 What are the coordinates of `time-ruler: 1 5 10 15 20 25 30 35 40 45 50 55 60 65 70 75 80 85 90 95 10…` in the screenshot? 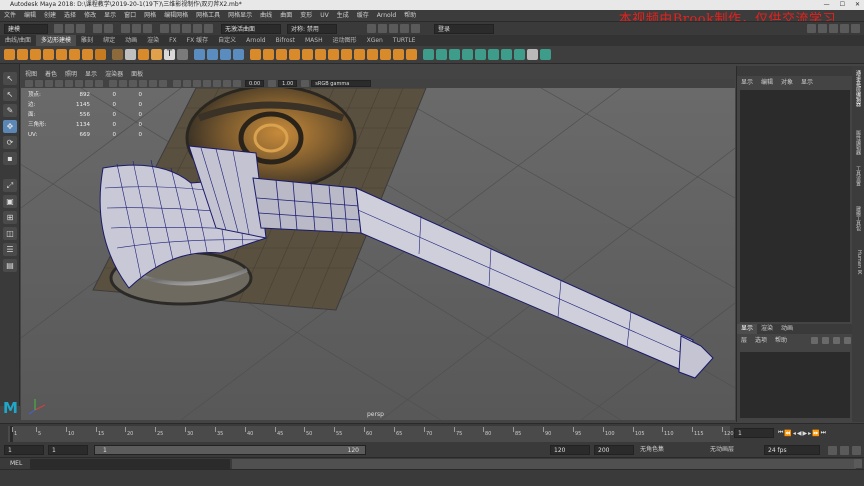 It's located at (371, 434).